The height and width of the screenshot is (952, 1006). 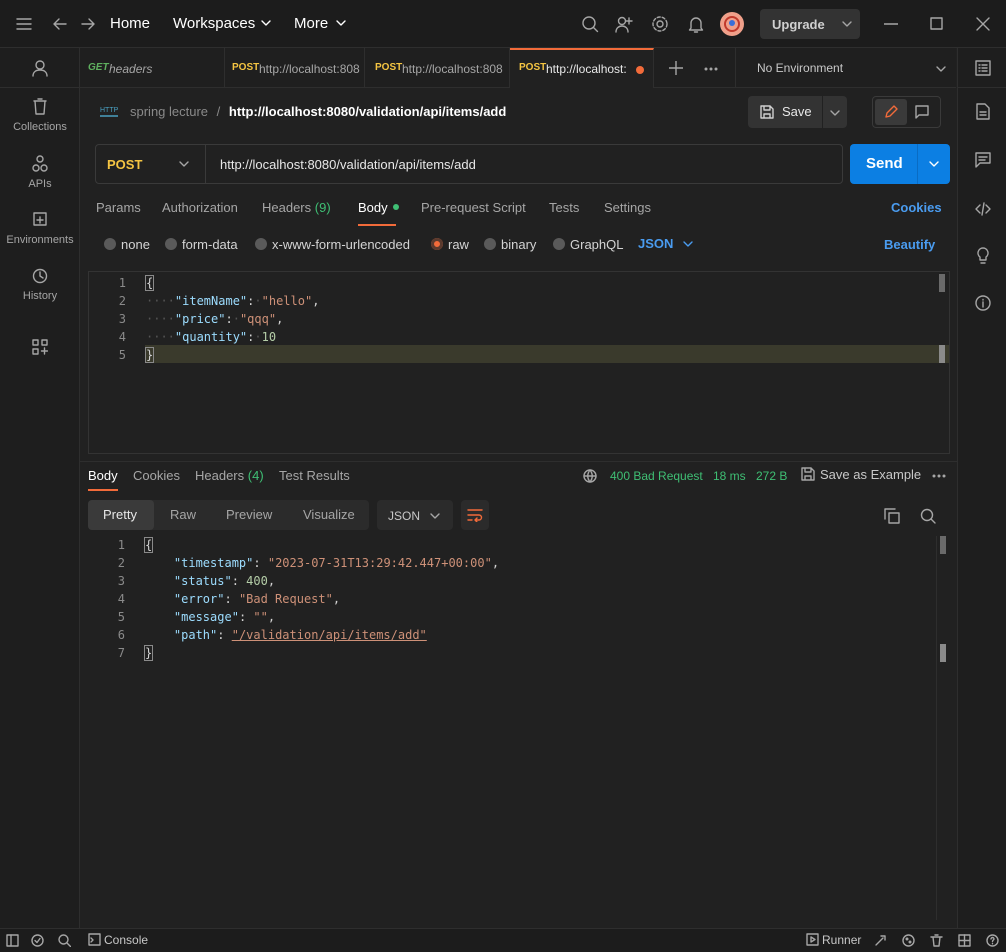 I want to click on tab-headers: Headers (9), so click(x=296, y=207).